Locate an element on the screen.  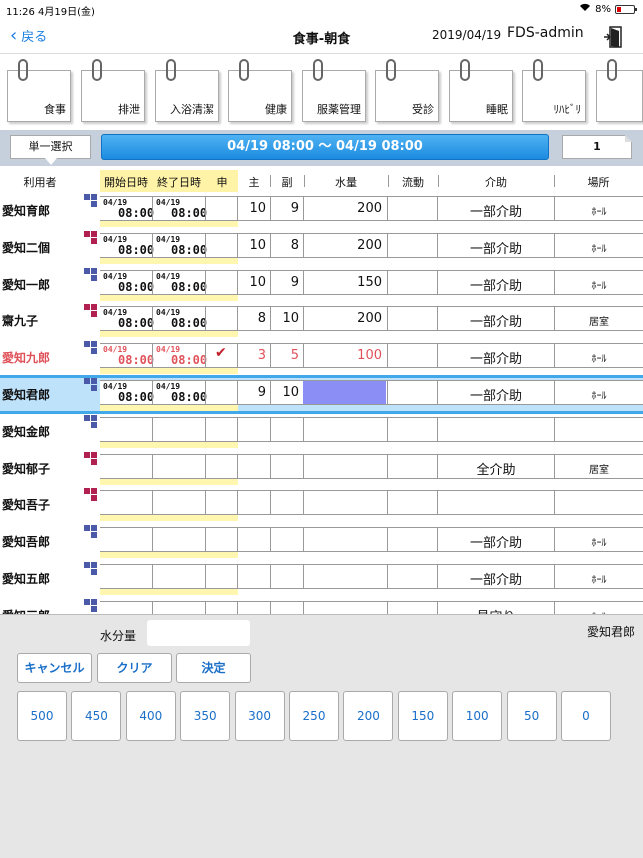
amount-button: 450 is located at coordinates (96, 716).